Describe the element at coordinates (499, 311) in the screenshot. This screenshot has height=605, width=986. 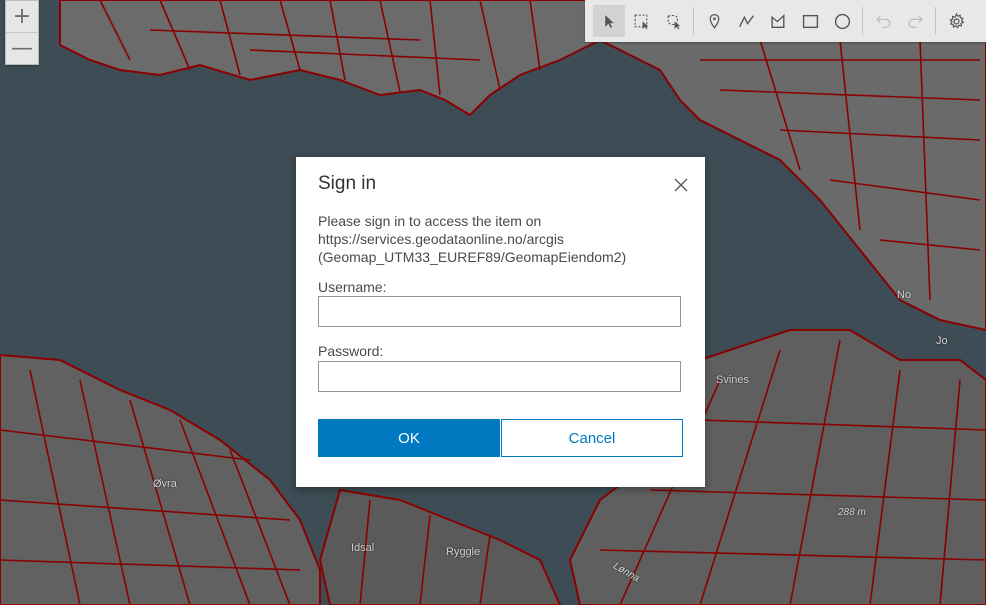
I see `username-input` at that location.